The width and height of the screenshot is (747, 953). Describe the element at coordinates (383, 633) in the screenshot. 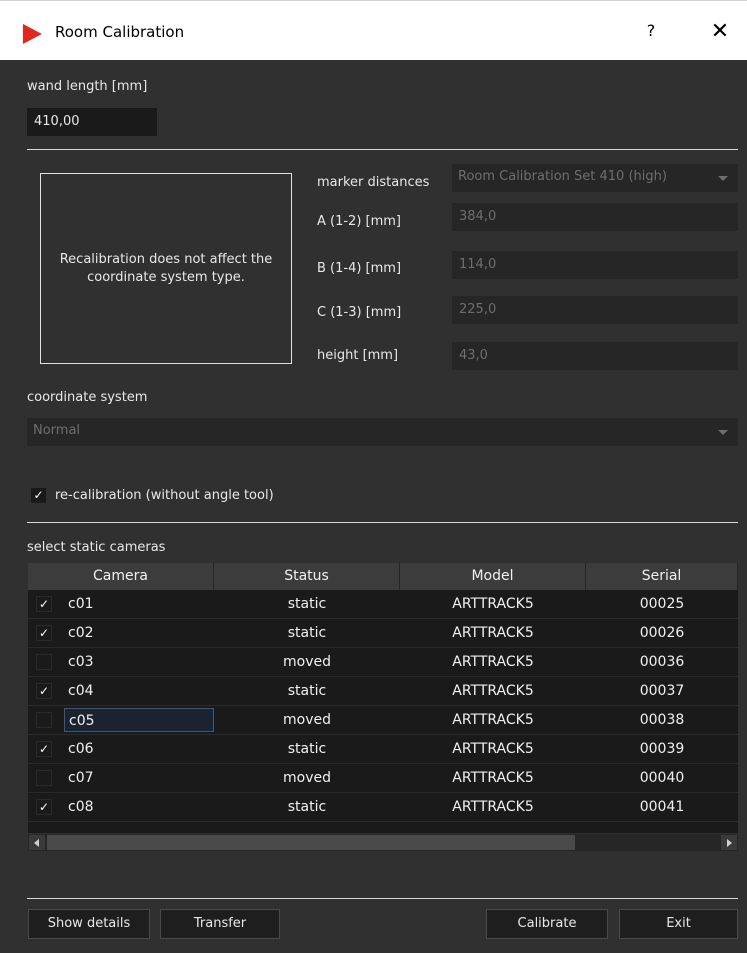

I see `table-row: ✓ c02 static ARTTRACK5 00026` at that location.